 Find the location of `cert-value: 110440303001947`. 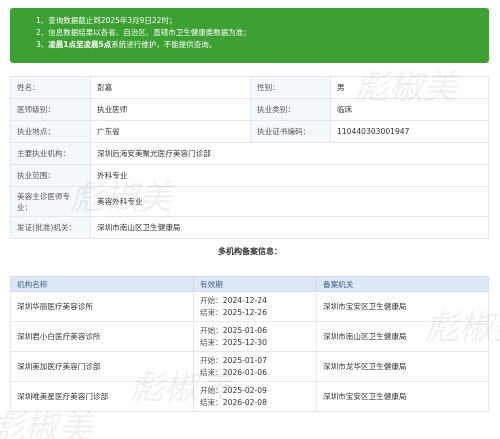

cert-value: 110440303001947 is located at coordinates (409, 131).